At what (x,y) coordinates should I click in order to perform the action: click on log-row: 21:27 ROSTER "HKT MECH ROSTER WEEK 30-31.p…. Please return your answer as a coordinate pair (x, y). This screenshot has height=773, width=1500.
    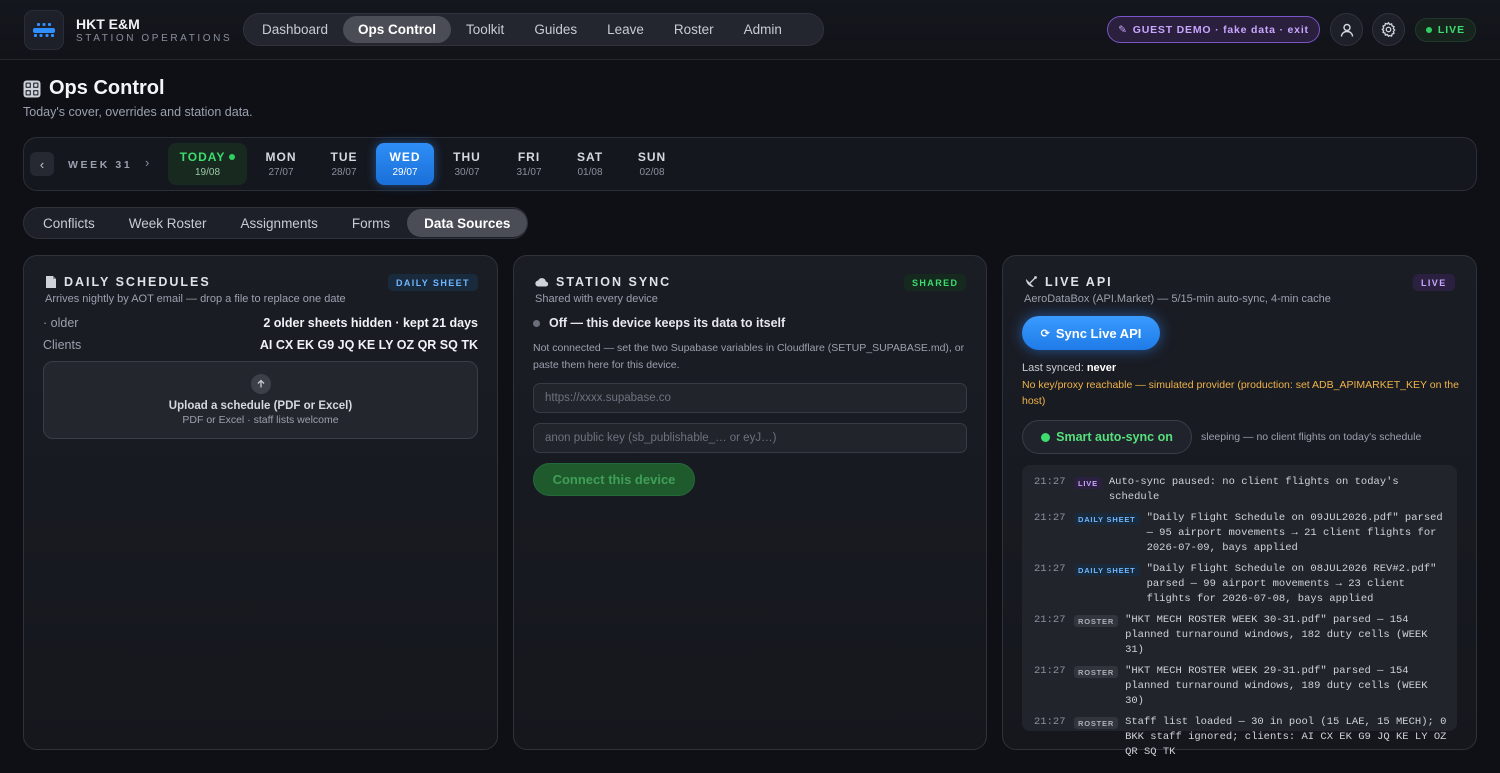
    Looking at the image, I should click on (1240, 635).